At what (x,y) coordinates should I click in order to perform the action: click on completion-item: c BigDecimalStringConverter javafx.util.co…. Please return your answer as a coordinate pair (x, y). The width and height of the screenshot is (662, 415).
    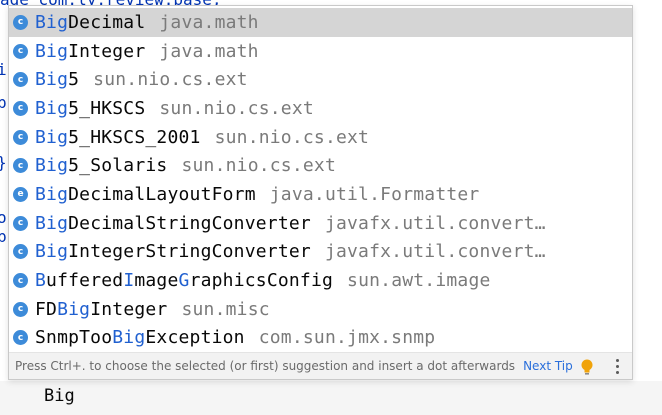
    Looking at the image, I should click on (320, 223).